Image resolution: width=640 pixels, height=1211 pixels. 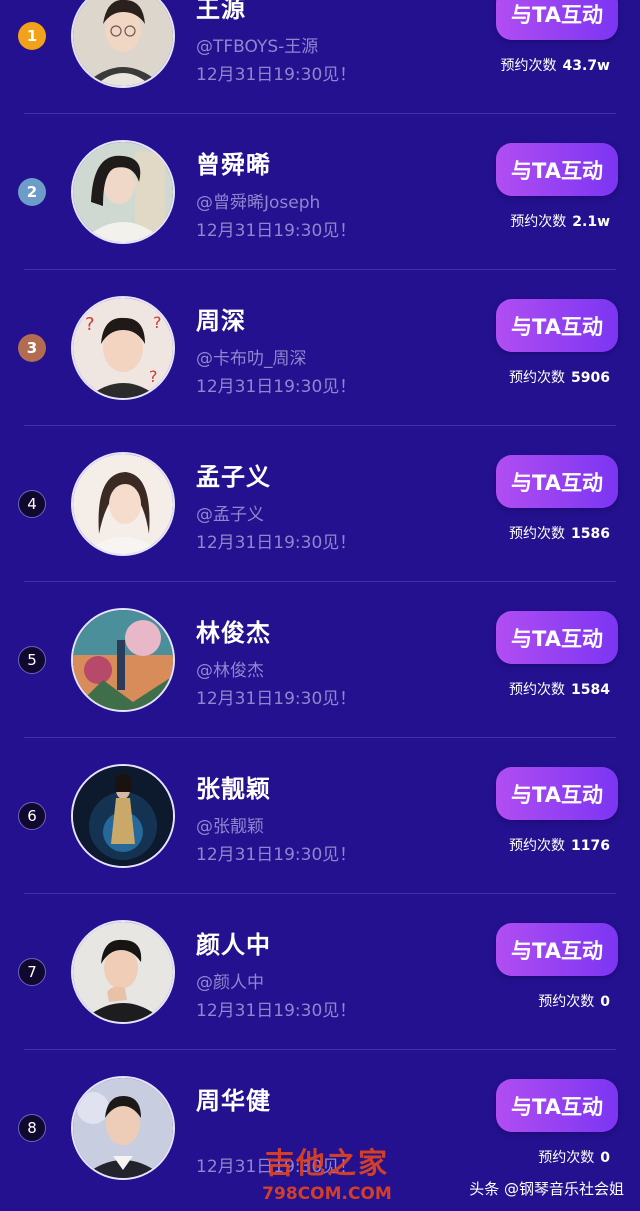 What do you see at coordinates (230, 827) in the screenshot?
I see `star-handle: @张靓颖` at bounding box center [230, 827].